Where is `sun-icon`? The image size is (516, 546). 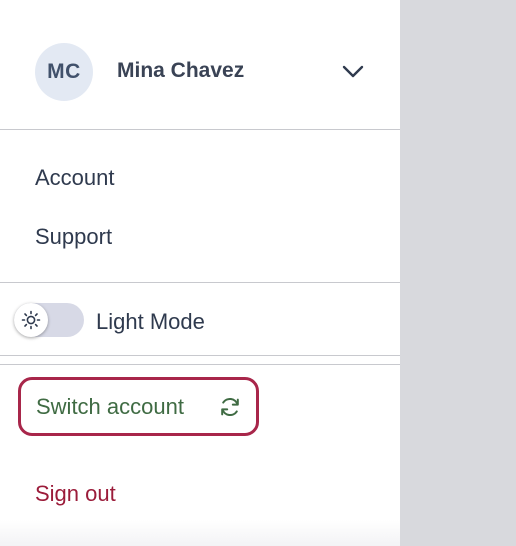
sun-icon is located at coordinates (31, 320).